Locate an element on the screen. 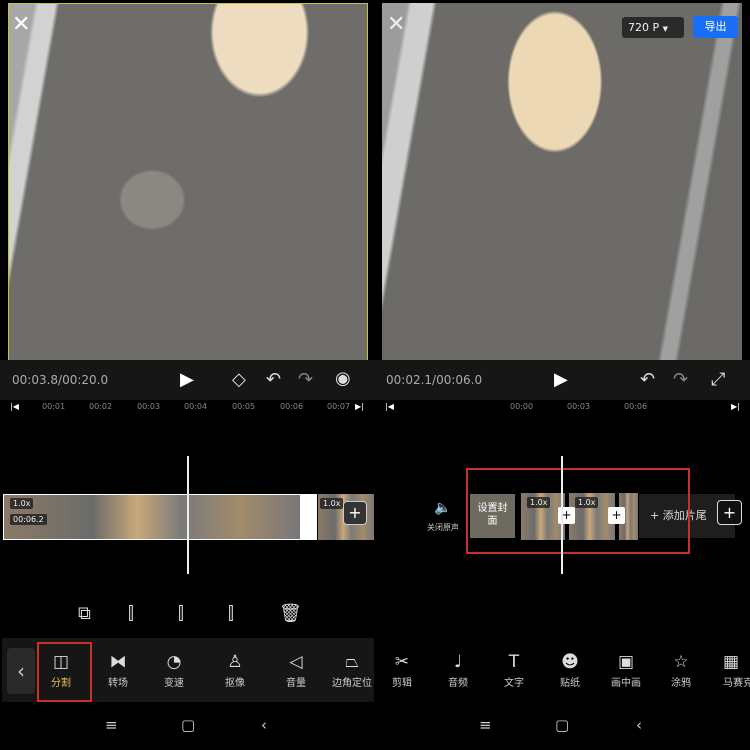 The width and height of the screenshot is (750, 750). volume-icon: ◁ is located at coordinates (296, 662).